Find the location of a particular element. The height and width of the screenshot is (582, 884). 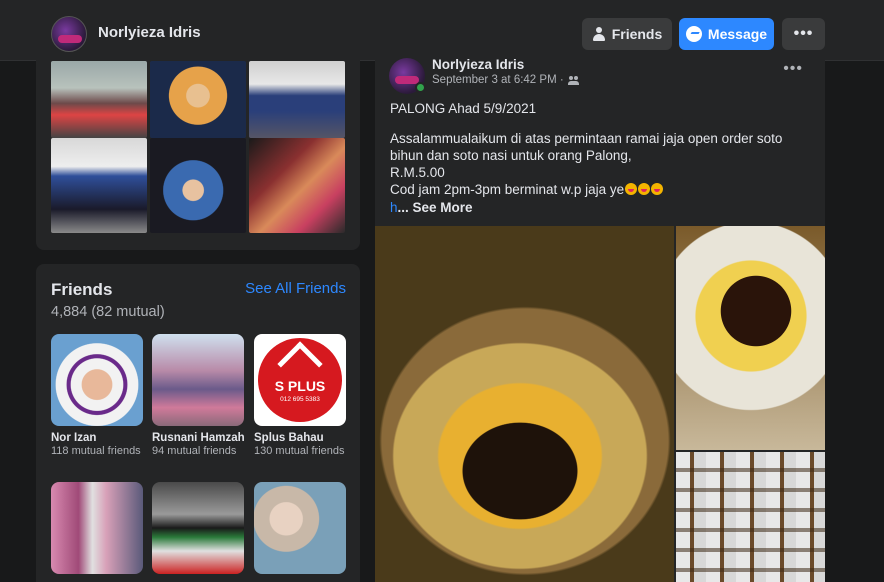

friend-name: Nor Izan is located at coordinates (97, 438).